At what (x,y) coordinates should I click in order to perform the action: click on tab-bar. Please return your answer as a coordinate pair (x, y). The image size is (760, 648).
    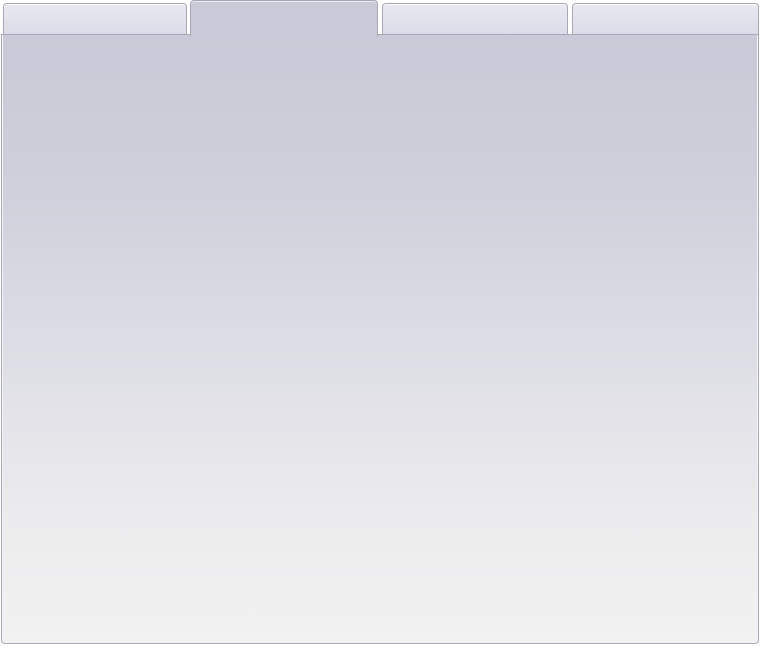
    Looking at the image, I should click on (380, 18).